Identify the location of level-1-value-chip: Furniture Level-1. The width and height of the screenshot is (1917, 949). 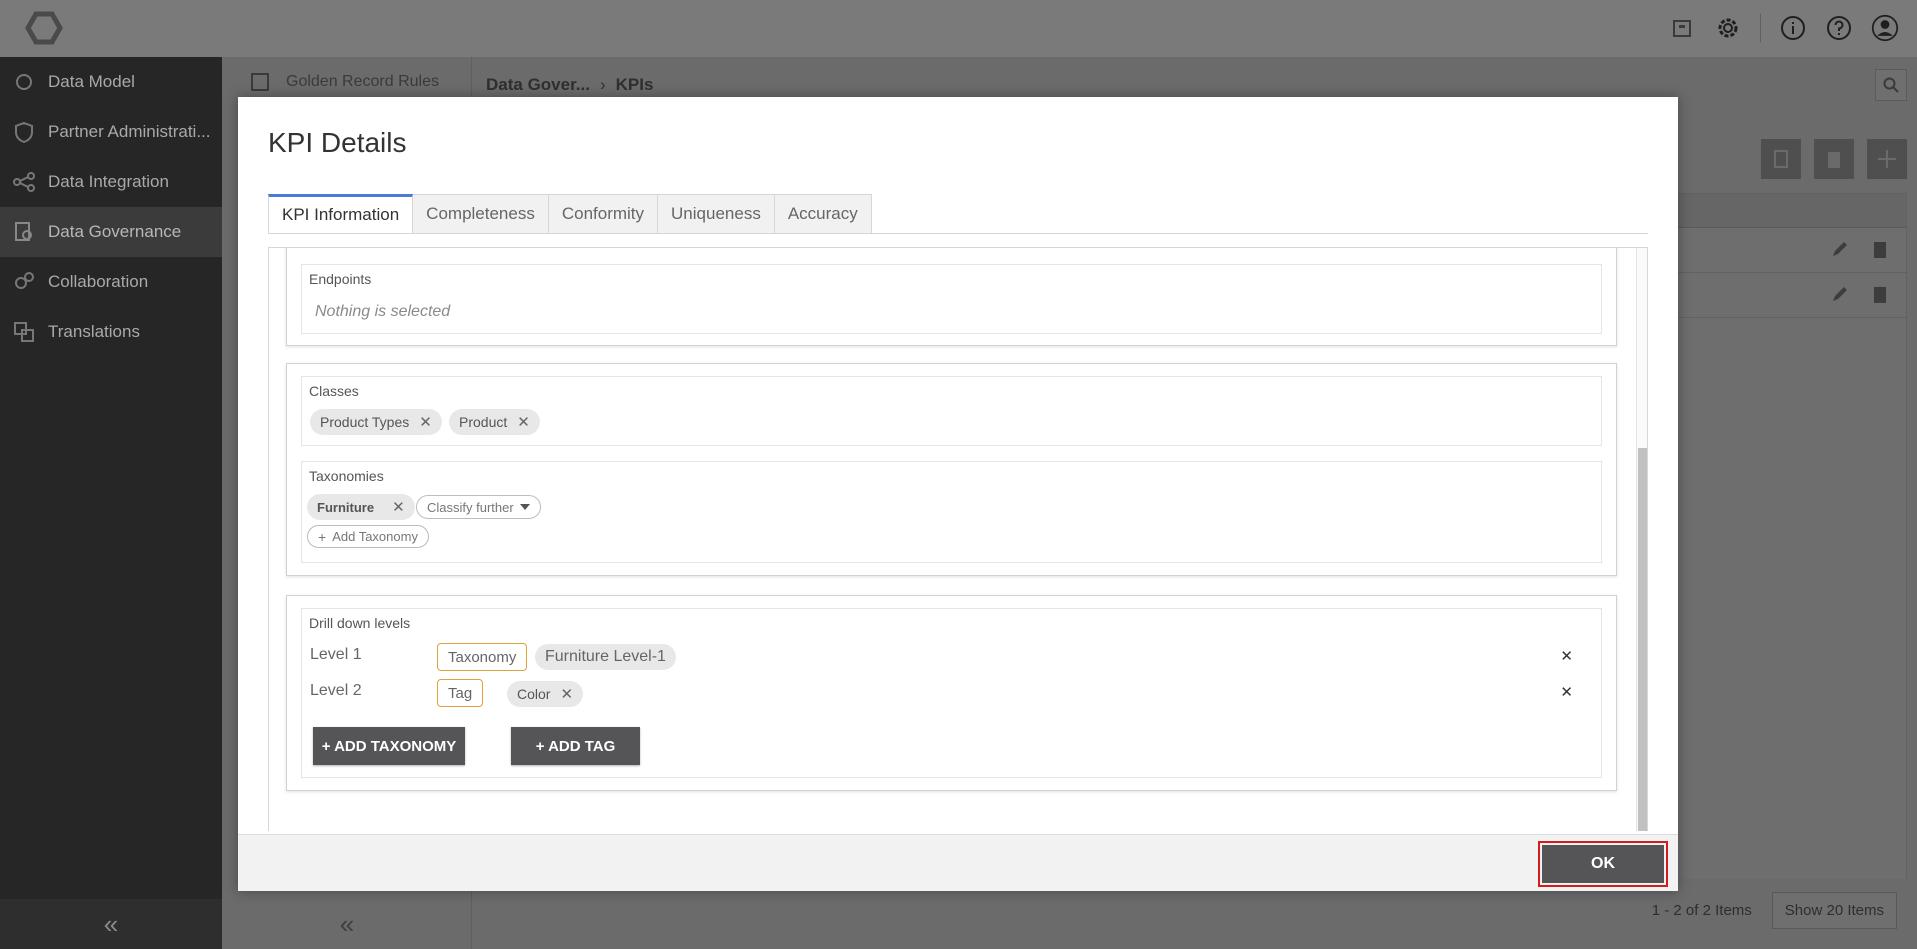
(605, 657).